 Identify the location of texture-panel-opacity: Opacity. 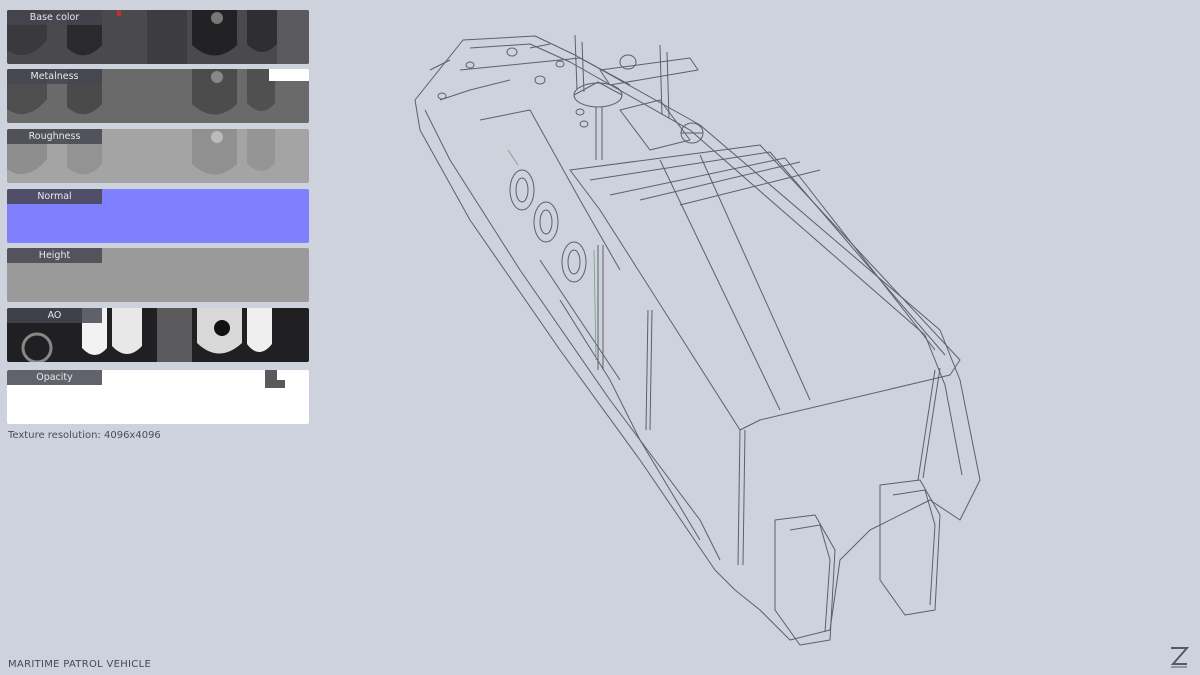
(158, 397).